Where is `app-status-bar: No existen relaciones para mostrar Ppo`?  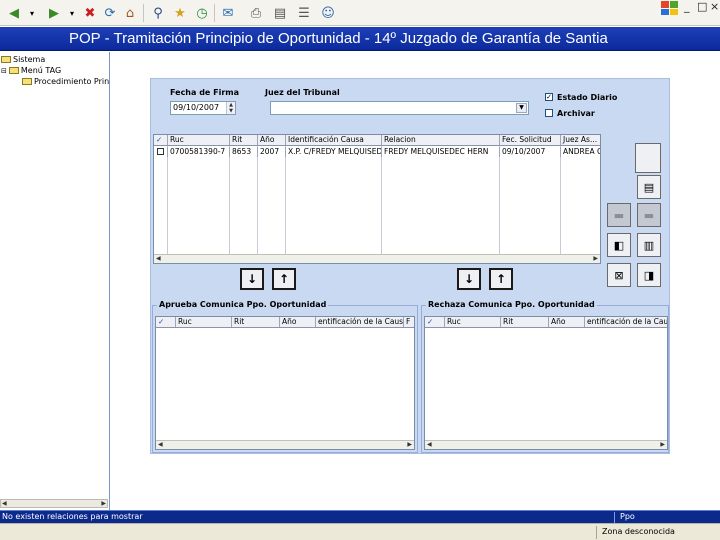 app-status-bar: No existen relaciones para mostrar Ppo is located at coordinates (360, 516).